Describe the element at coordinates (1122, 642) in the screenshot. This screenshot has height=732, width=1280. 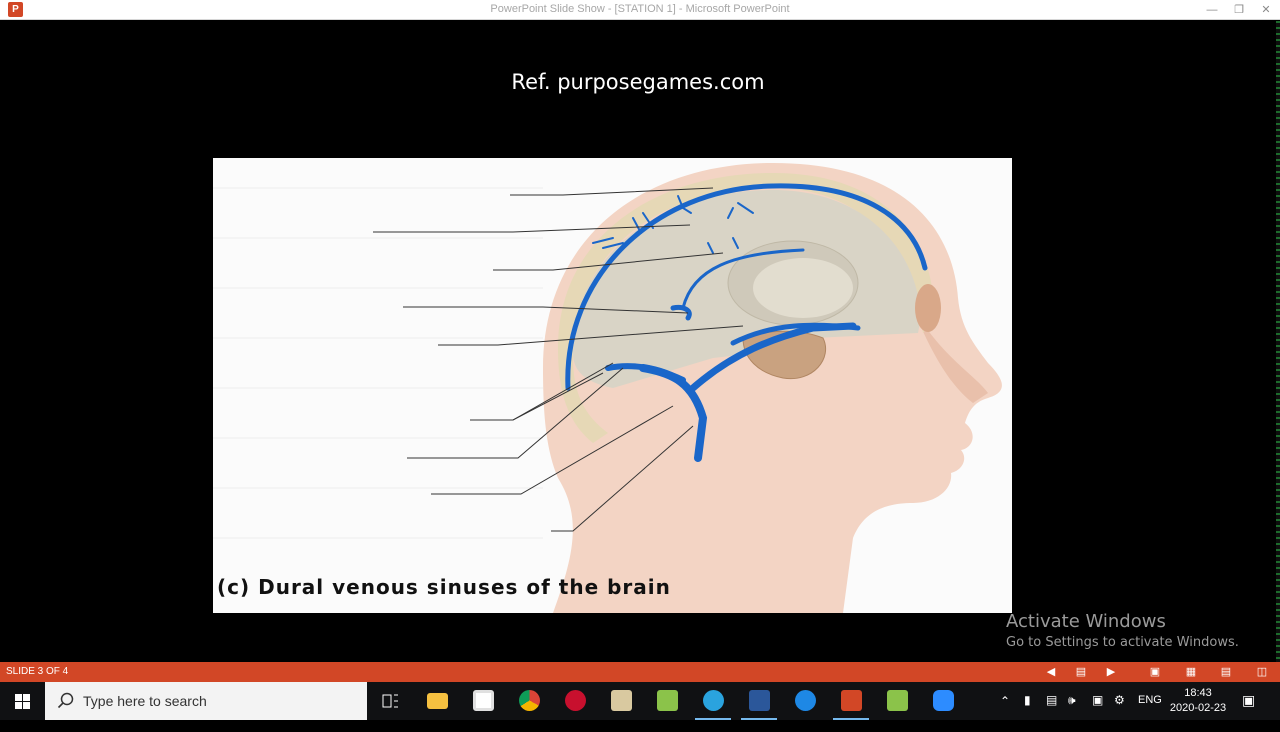
I see `watermark-subtitle: Go to Settings to activate Windows.` at that location.